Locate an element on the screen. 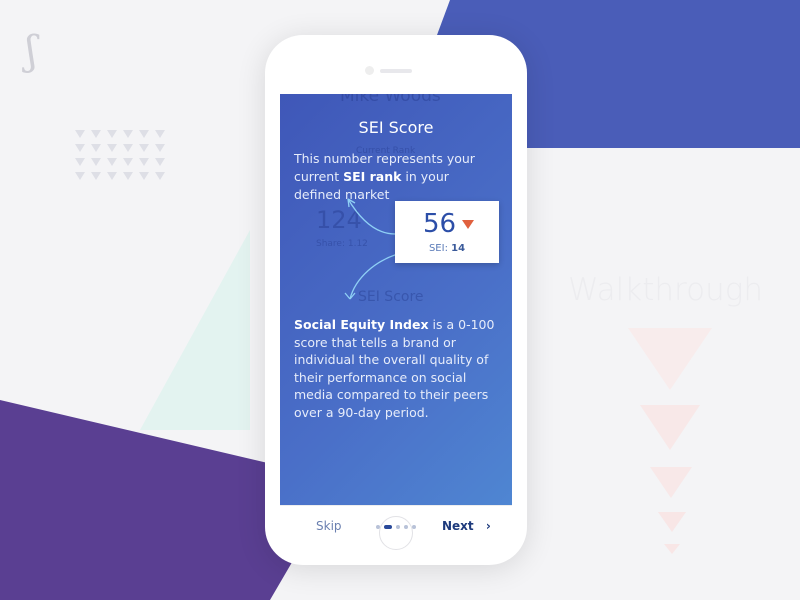 Image resolution: width=800 pixels, height=600 pixels. logo: ʃ is located at coordinates (31, 51).